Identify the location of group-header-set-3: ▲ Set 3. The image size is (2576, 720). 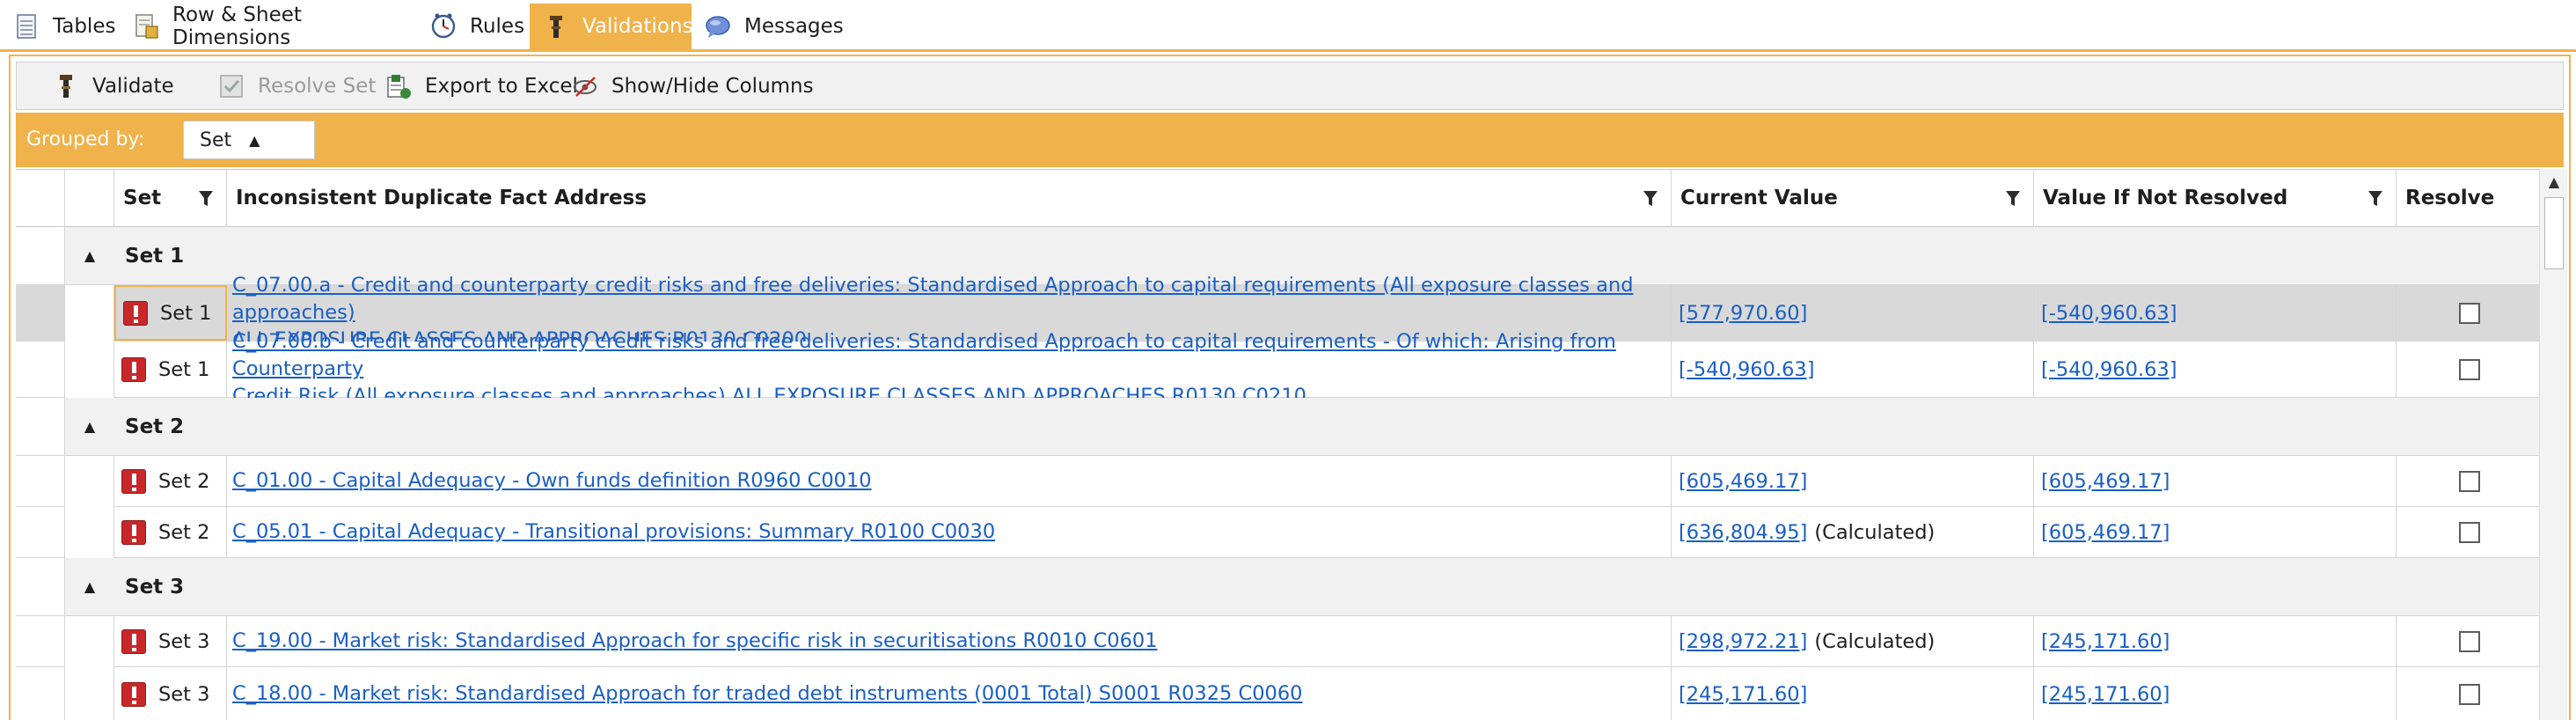
(1304, 587).